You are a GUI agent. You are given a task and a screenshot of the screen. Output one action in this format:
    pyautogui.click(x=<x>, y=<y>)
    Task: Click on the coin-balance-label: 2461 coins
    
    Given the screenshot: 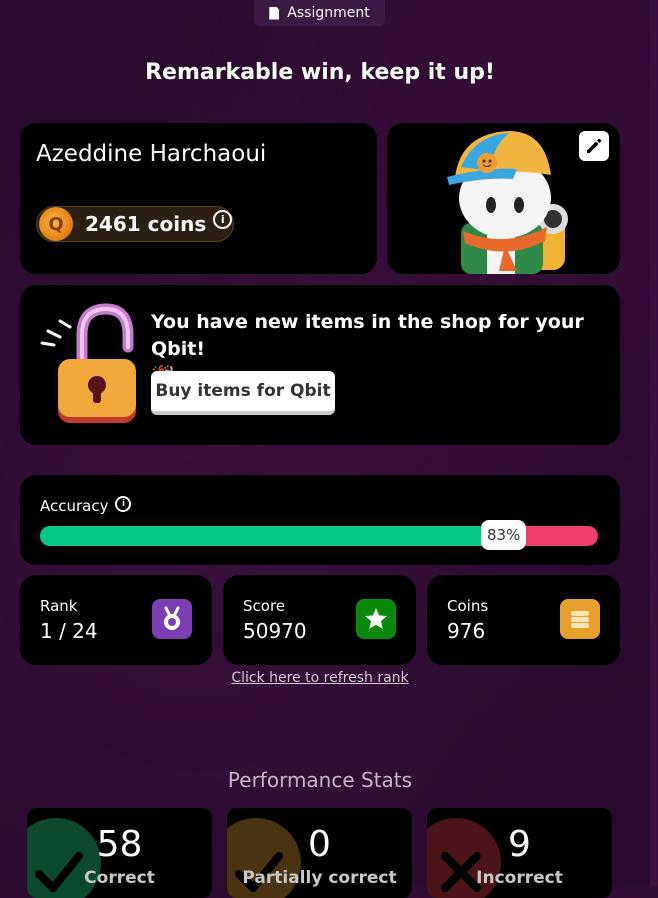 What is the action you would take?
    pyautogui.click(x=146, y=224)
    